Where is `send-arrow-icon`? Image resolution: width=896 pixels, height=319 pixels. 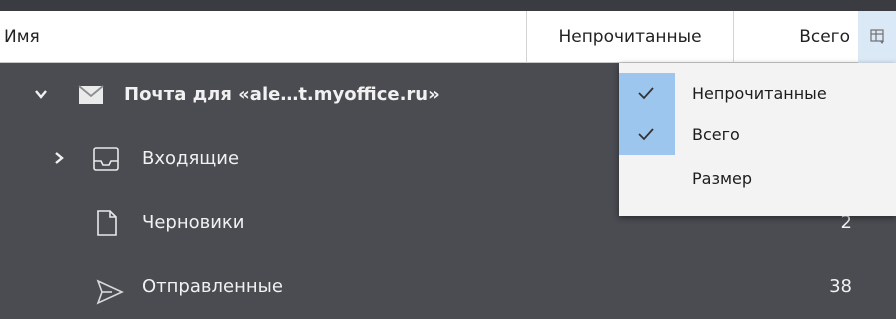
send-arrow-icon is located at coordinates (110, 292).